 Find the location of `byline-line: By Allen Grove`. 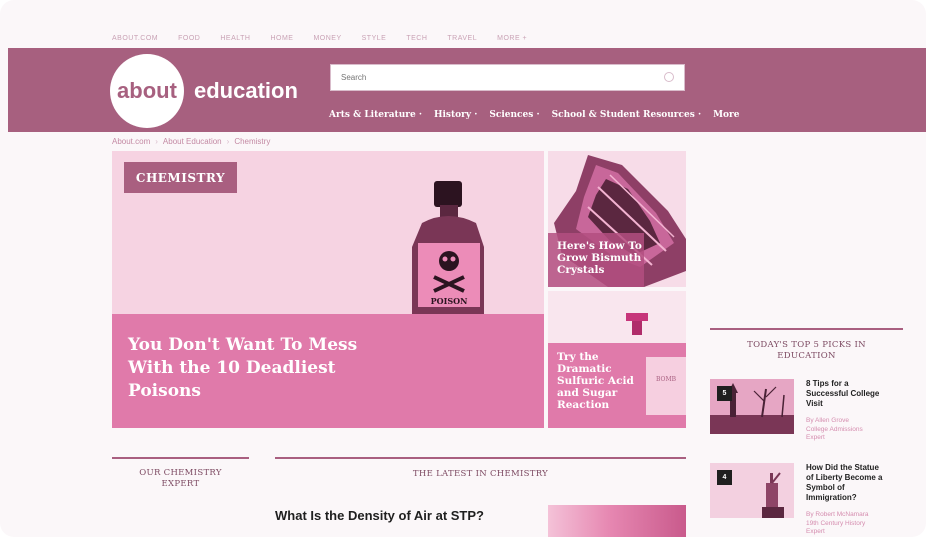

byline-line: By Allen Grove is located at coordinates (827, 420).